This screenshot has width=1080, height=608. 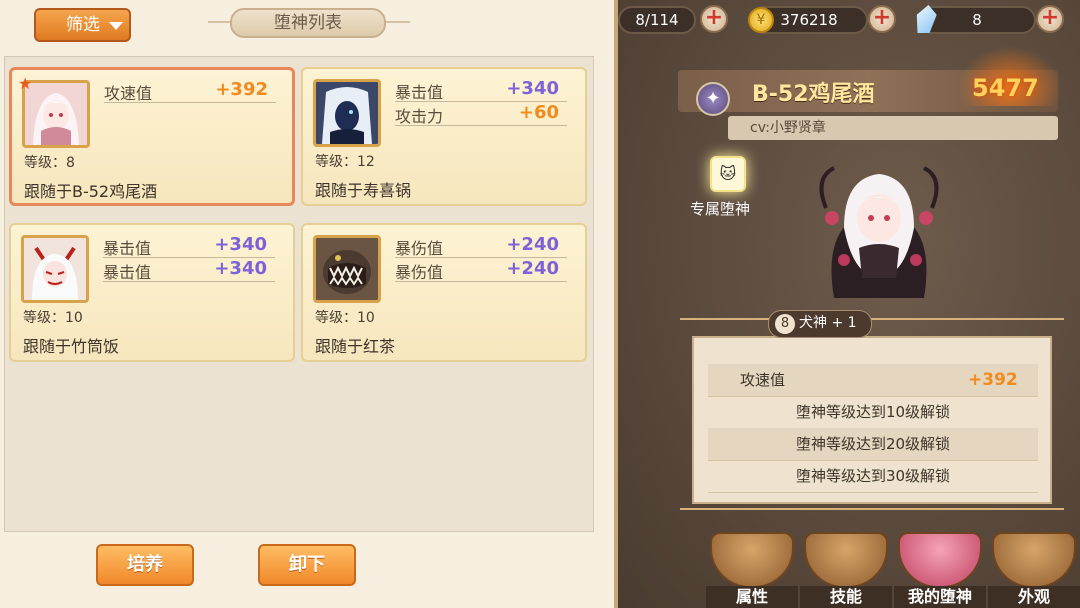 What do you see at coordinates (1050, 19) in the screenshot?
I see `add-gem-button: +` at bounding box center [1050, 19].